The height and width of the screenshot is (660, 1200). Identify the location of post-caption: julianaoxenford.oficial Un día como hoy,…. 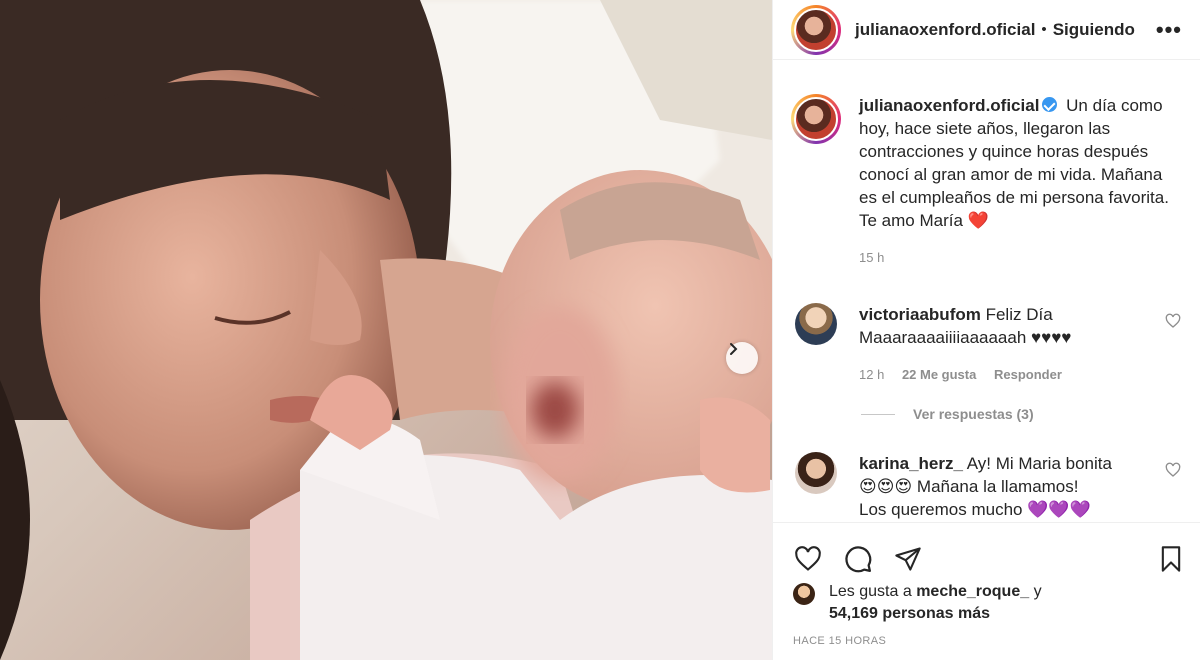
(986, 164).